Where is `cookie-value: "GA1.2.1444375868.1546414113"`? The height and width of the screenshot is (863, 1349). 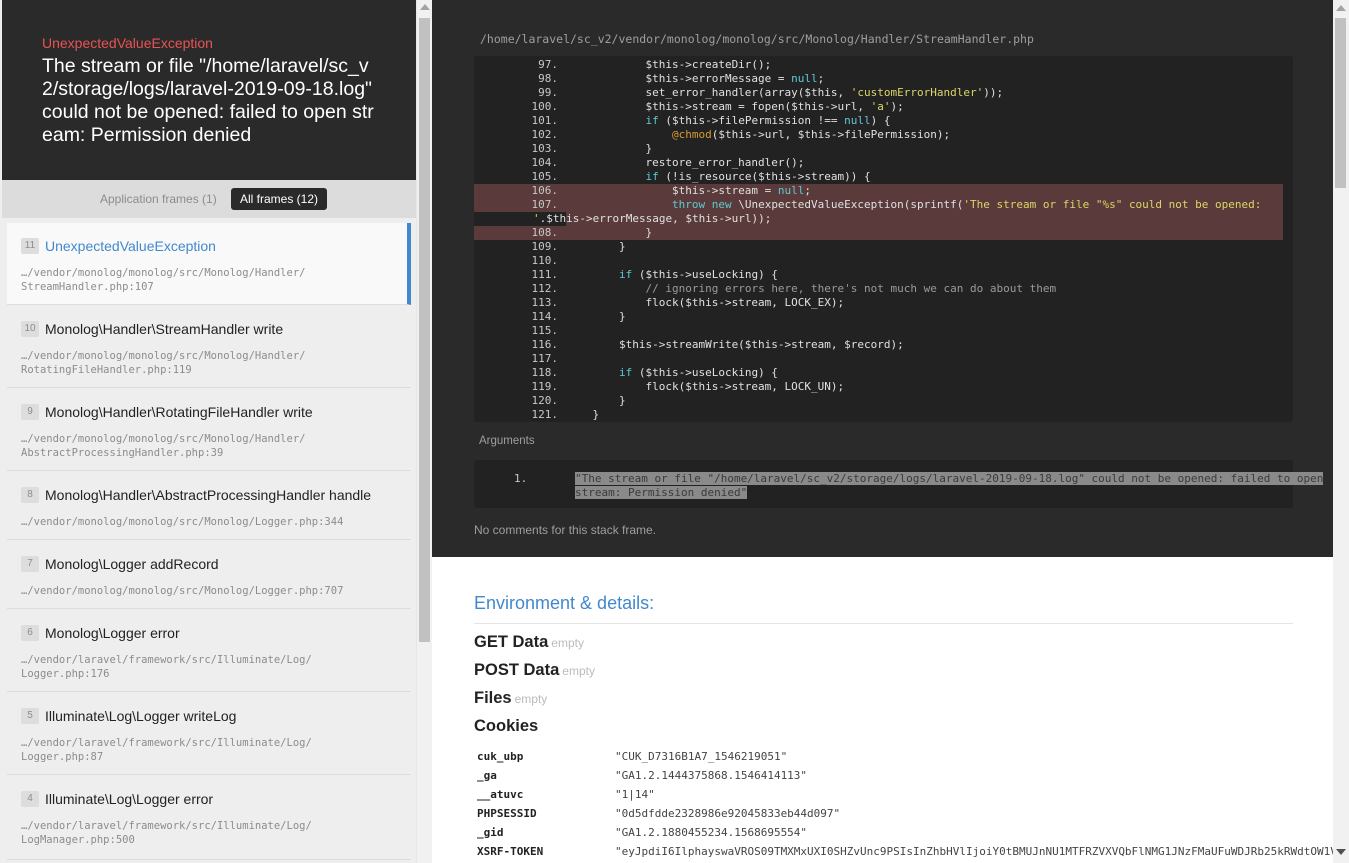
cookie-value: "GA1.2.1444375868.1546414113" is located at coordinates (711, 775).